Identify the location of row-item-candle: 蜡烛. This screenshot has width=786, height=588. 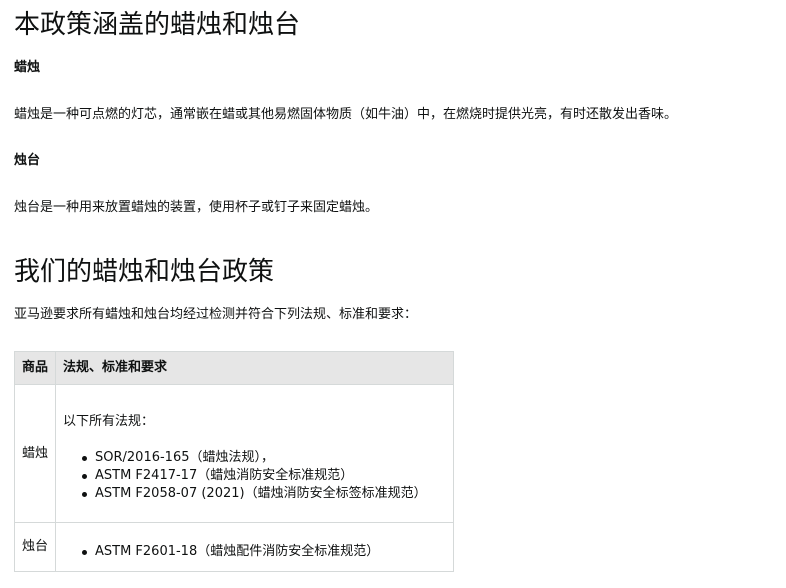
(35, 453).